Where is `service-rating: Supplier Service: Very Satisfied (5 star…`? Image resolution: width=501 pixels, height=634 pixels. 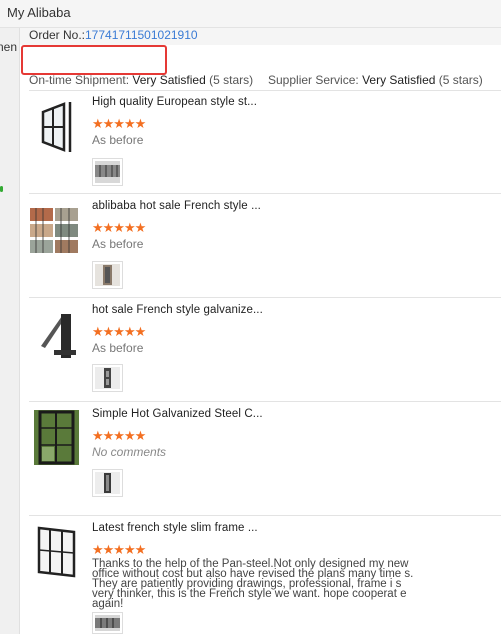
service-rating: Supplier Service: Very Satisfied (5 star… is located at coordinates (375, 80).